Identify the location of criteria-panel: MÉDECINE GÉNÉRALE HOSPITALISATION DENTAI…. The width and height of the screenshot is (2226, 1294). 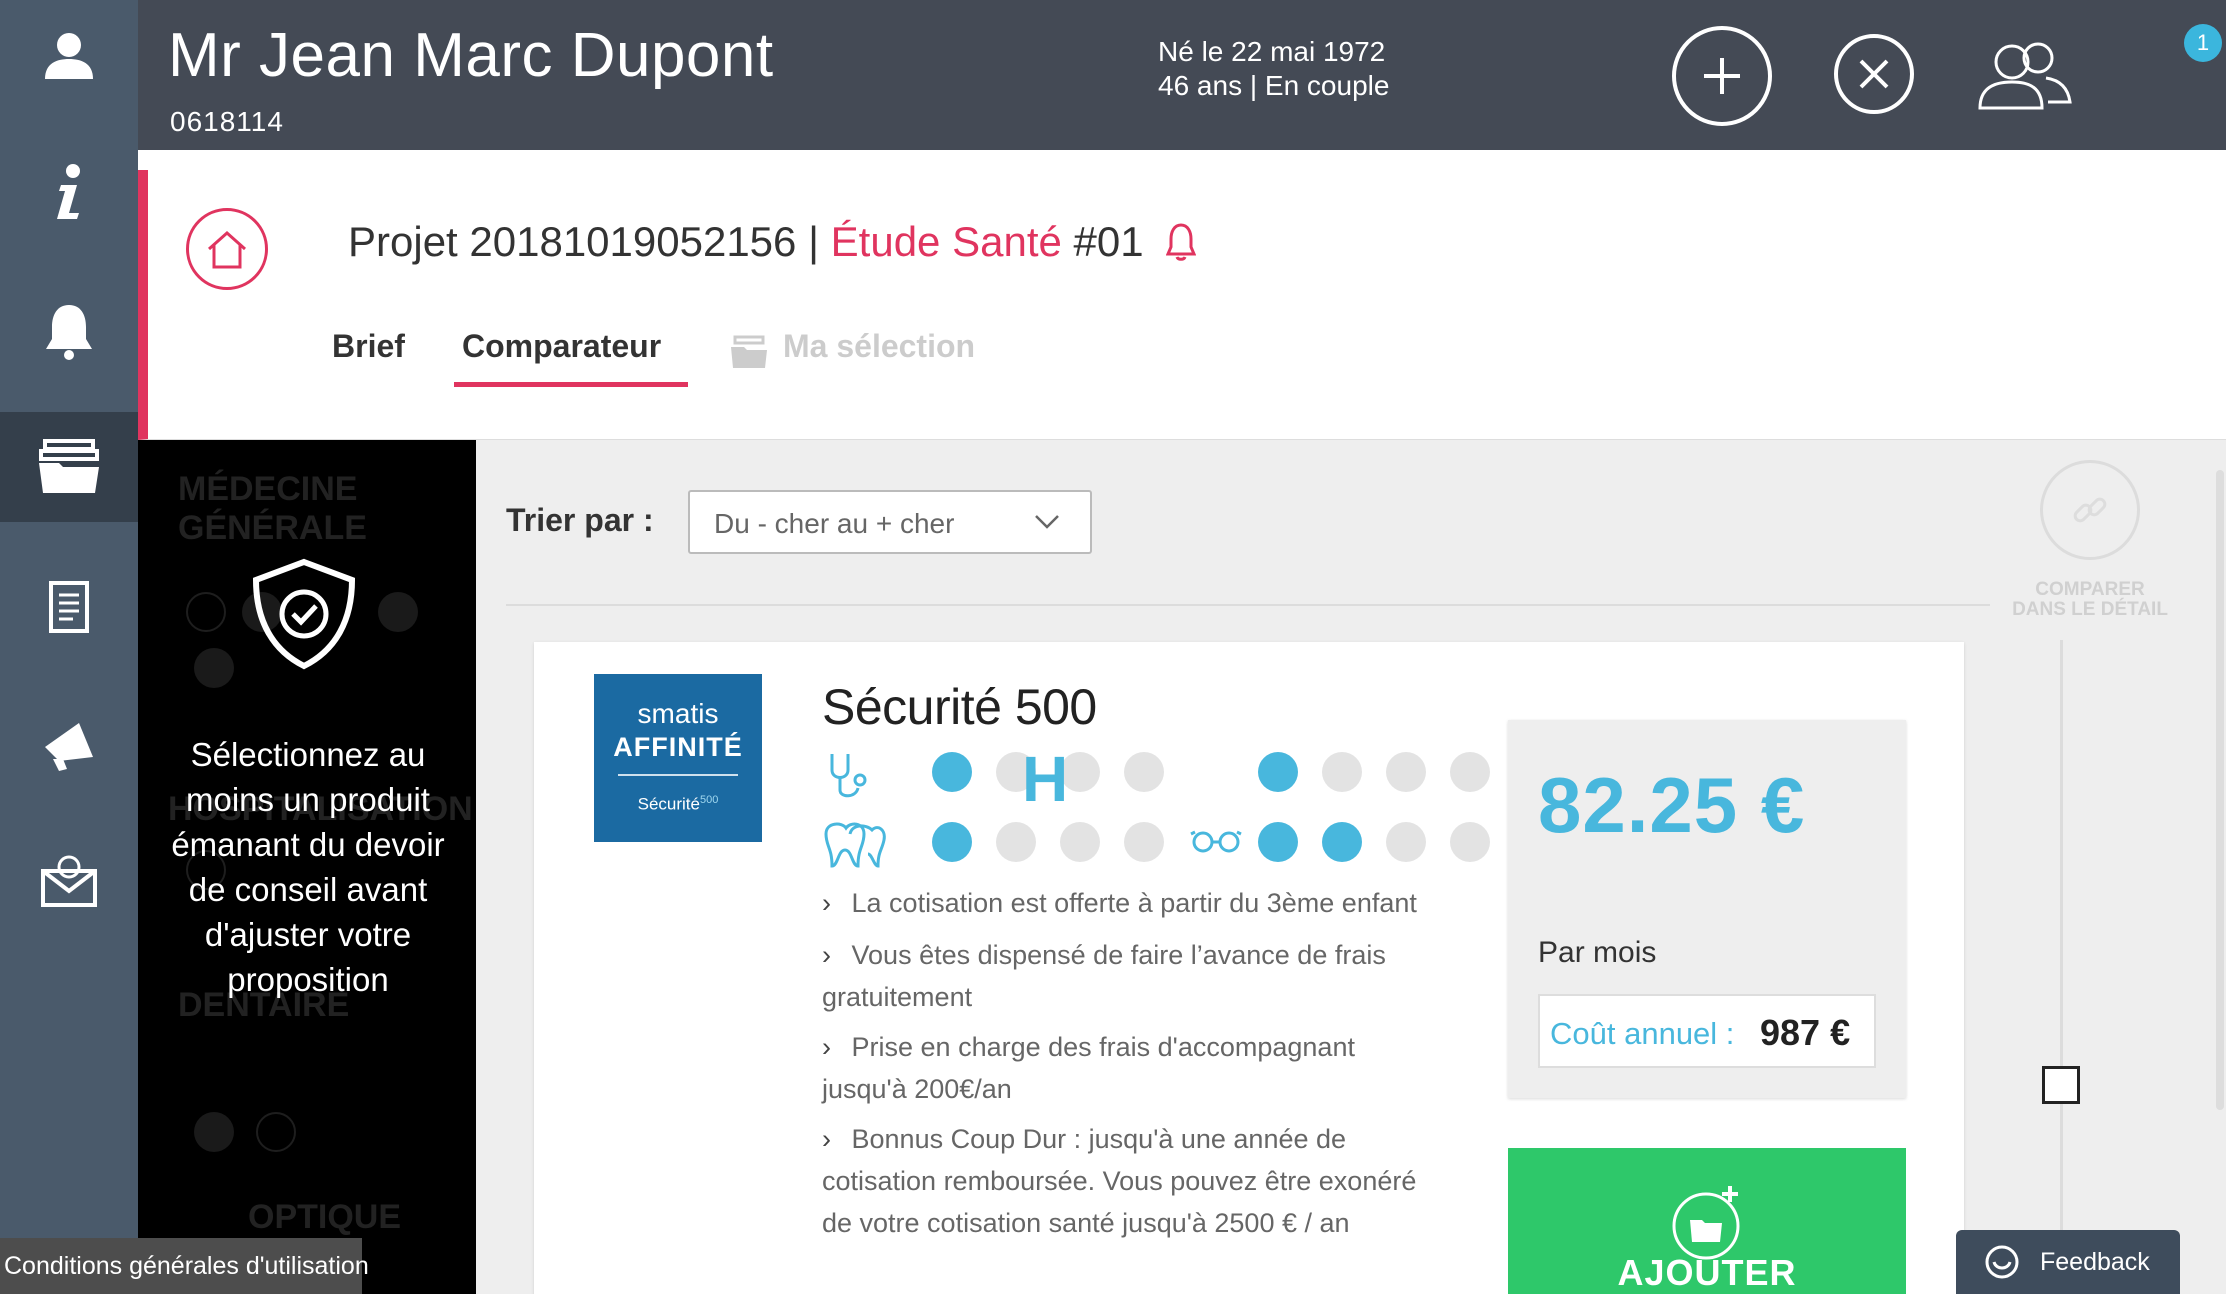
(307, 867).